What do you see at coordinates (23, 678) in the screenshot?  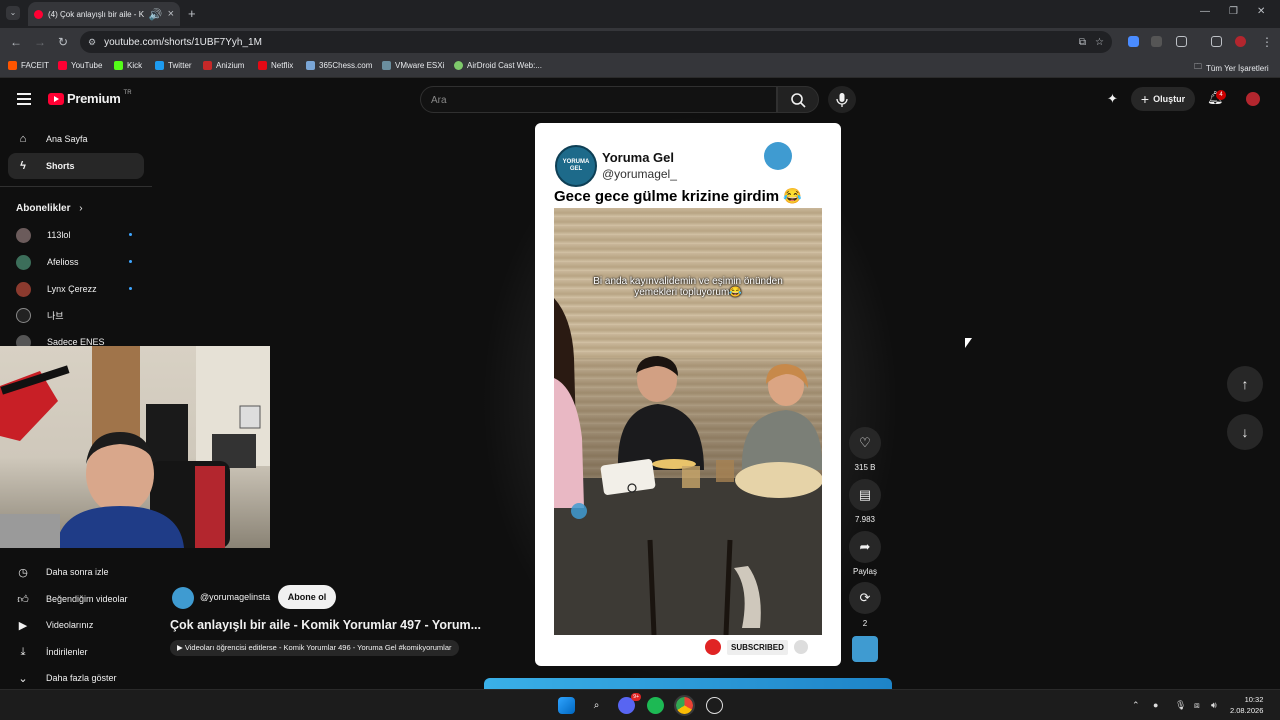 I see `chevron-down-icon: ⌄` at bounding box center [23, 678].